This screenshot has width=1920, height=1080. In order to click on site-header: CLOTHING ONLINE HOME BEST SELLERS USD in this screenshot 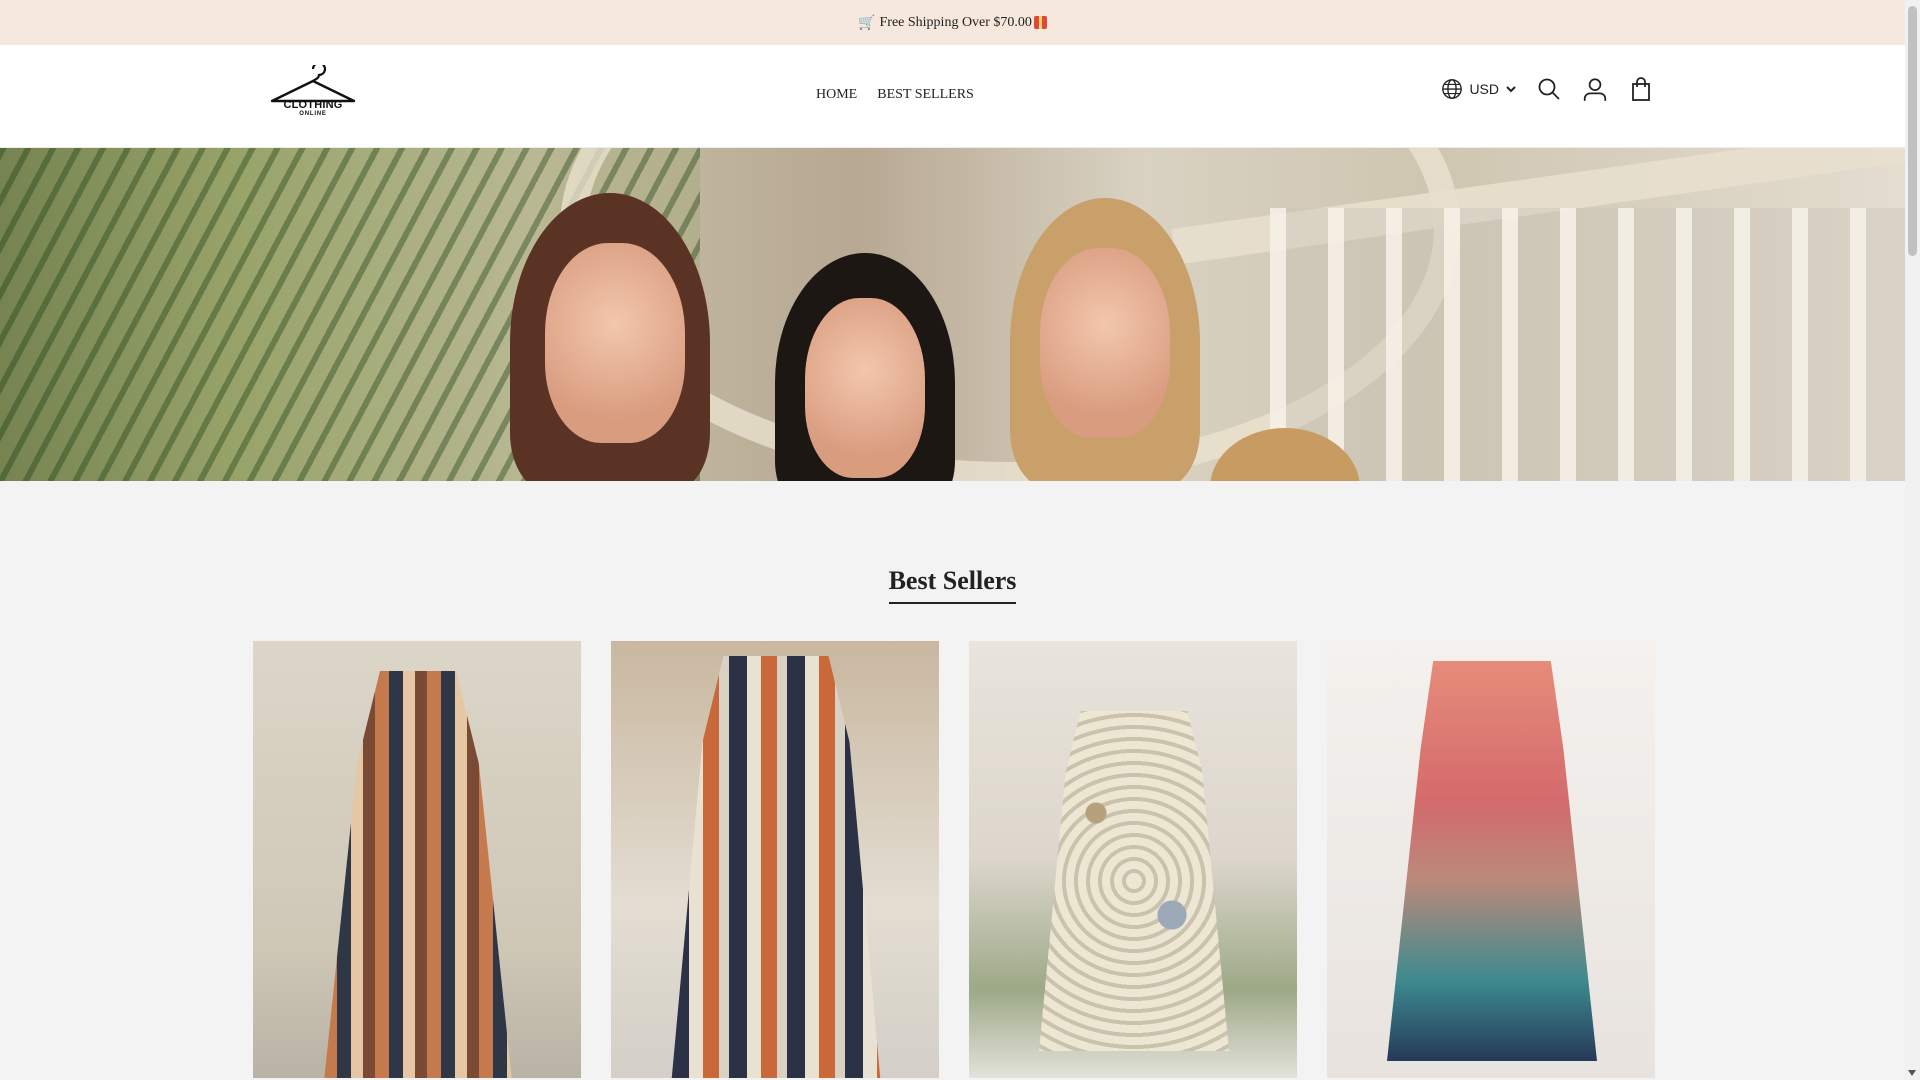, I will do `click(952, 96)`.